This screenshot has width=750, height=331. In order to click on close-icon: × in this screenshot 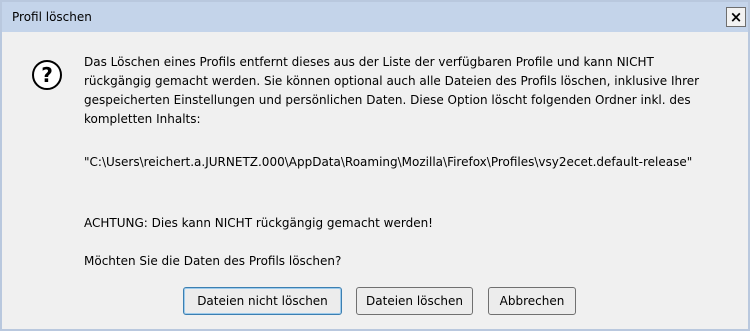, I will do `click(736, 17)`.